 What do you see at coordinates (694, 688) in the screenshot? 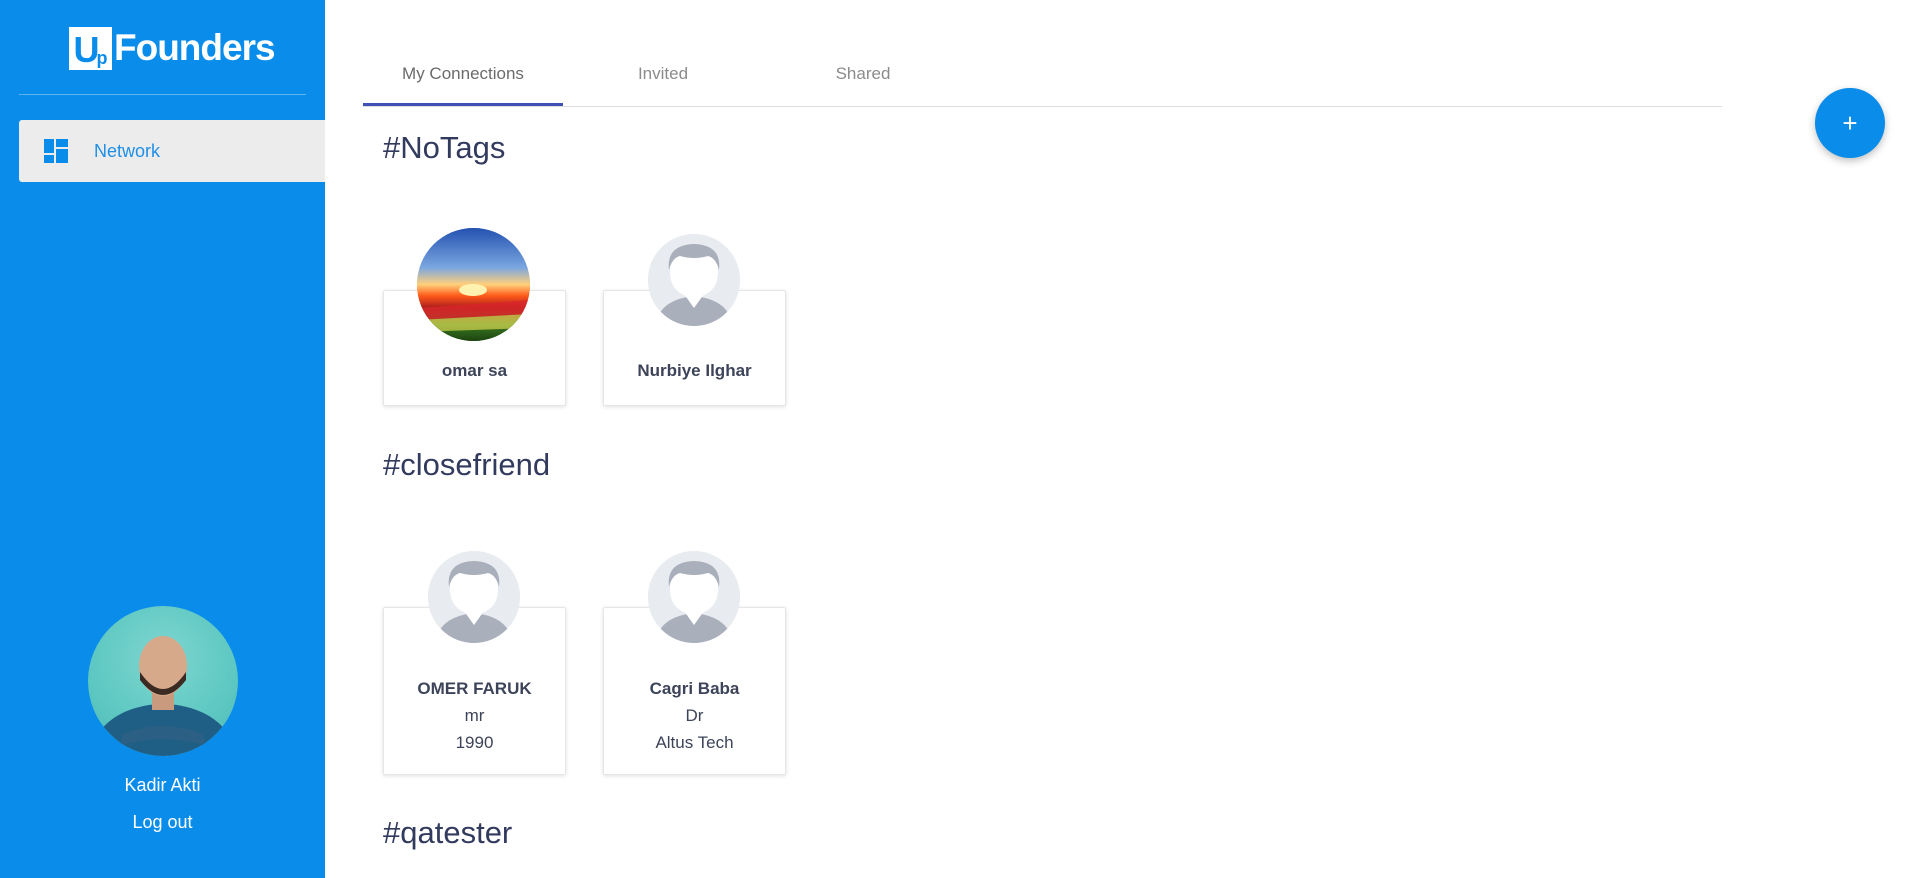
I see `contact-name: Cagri Baba` at bounding box center [694, 688].